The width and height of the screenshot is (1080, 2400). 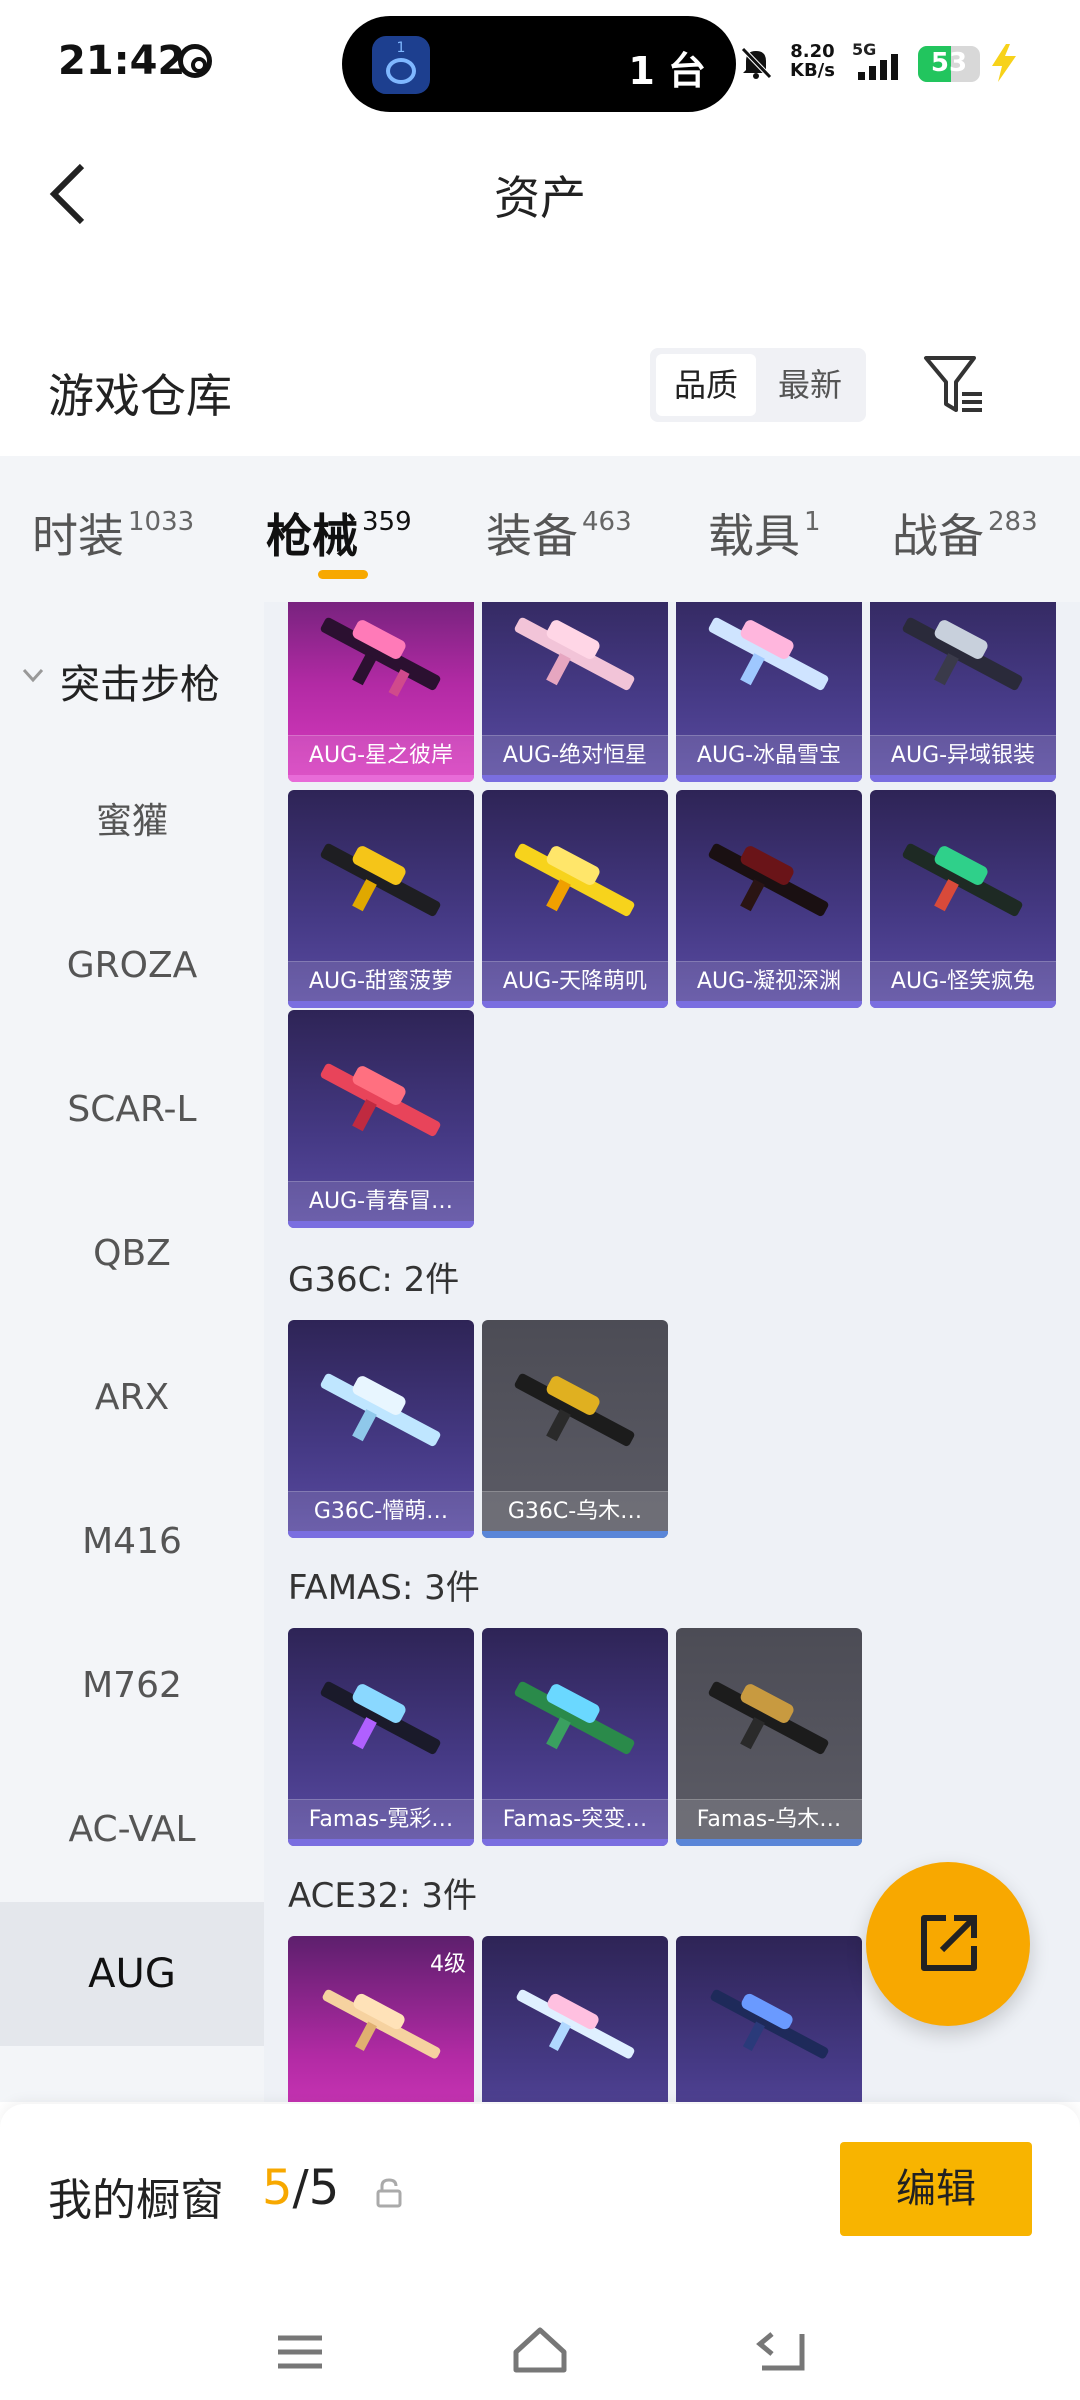 I want to click on tab-label: 战备, so click(x=938, y=536).